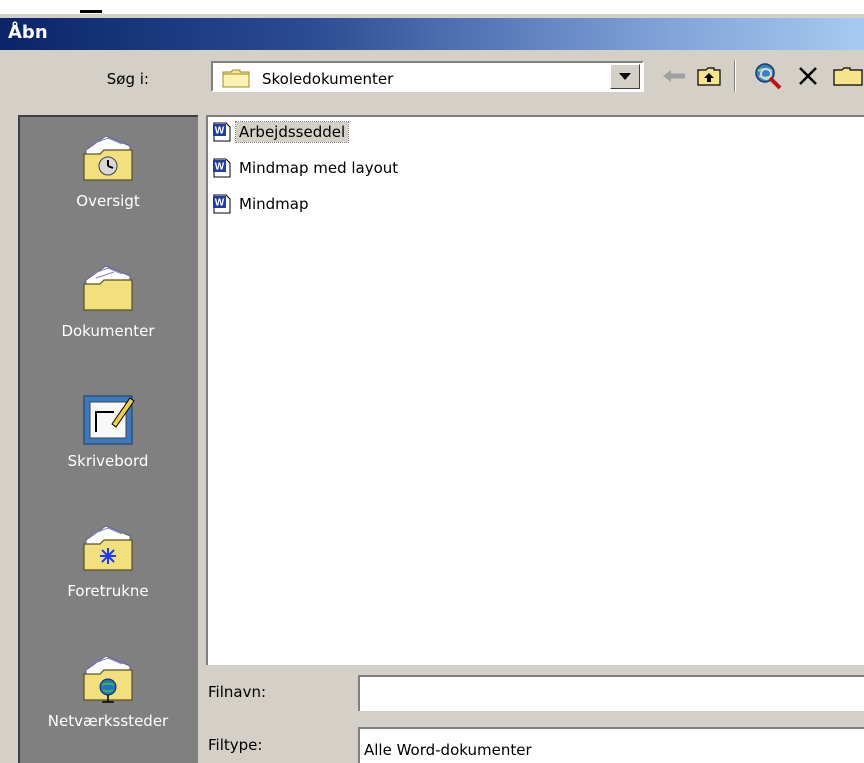 This screenshot has width=864, height=763. I want to click on lookin-value: Skoledokumenter, so click(328, 79).